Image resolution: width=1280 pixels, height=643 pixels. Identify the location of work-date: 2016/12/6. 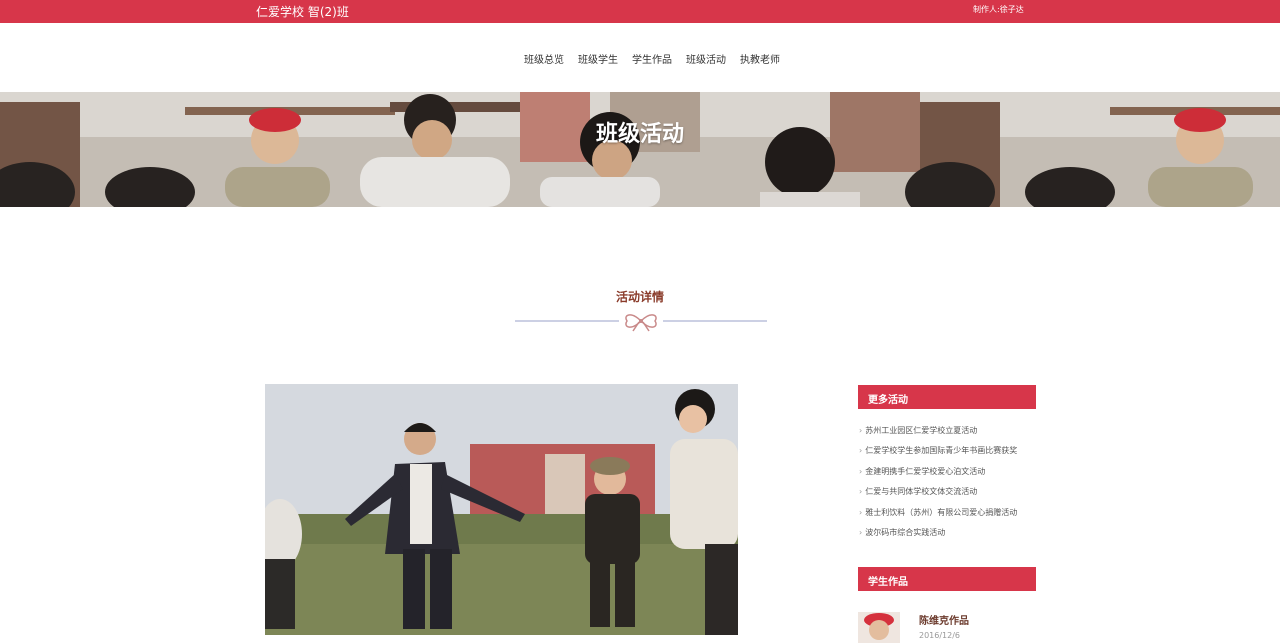
(940, 635).